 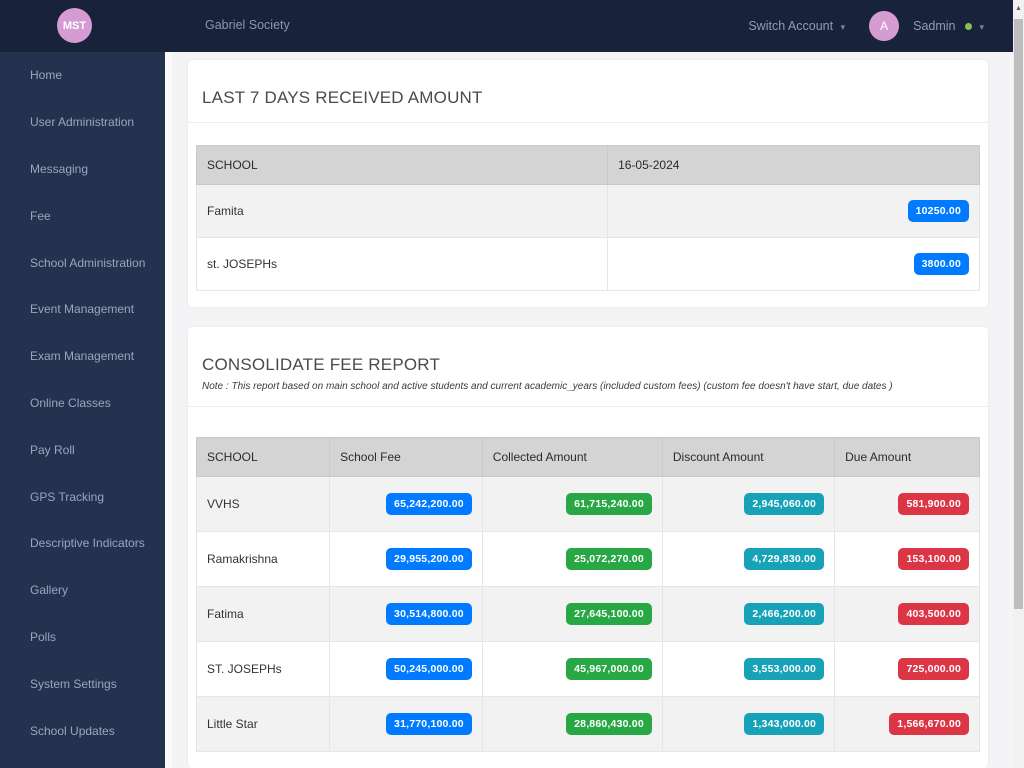 I want to click on amount-cell: 1,566,670.00, so click(x=907, y=724).